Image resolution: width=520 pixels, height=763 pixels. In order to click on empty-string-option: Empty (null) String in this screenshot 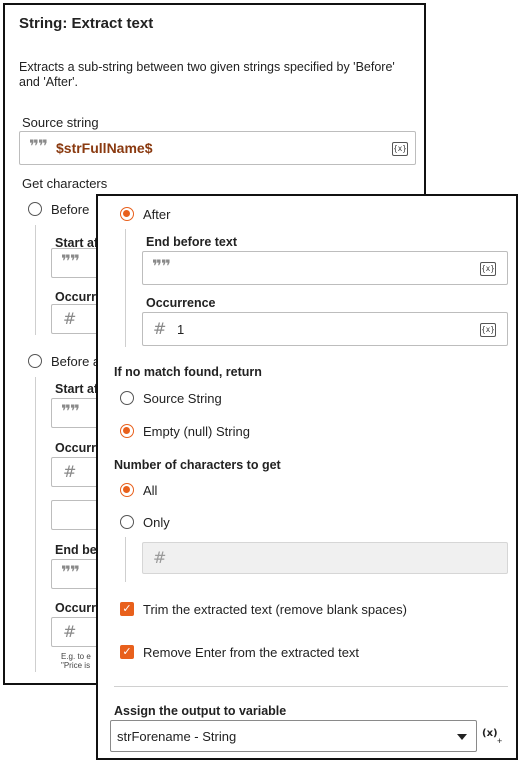, I will do `click(196, 431)`.